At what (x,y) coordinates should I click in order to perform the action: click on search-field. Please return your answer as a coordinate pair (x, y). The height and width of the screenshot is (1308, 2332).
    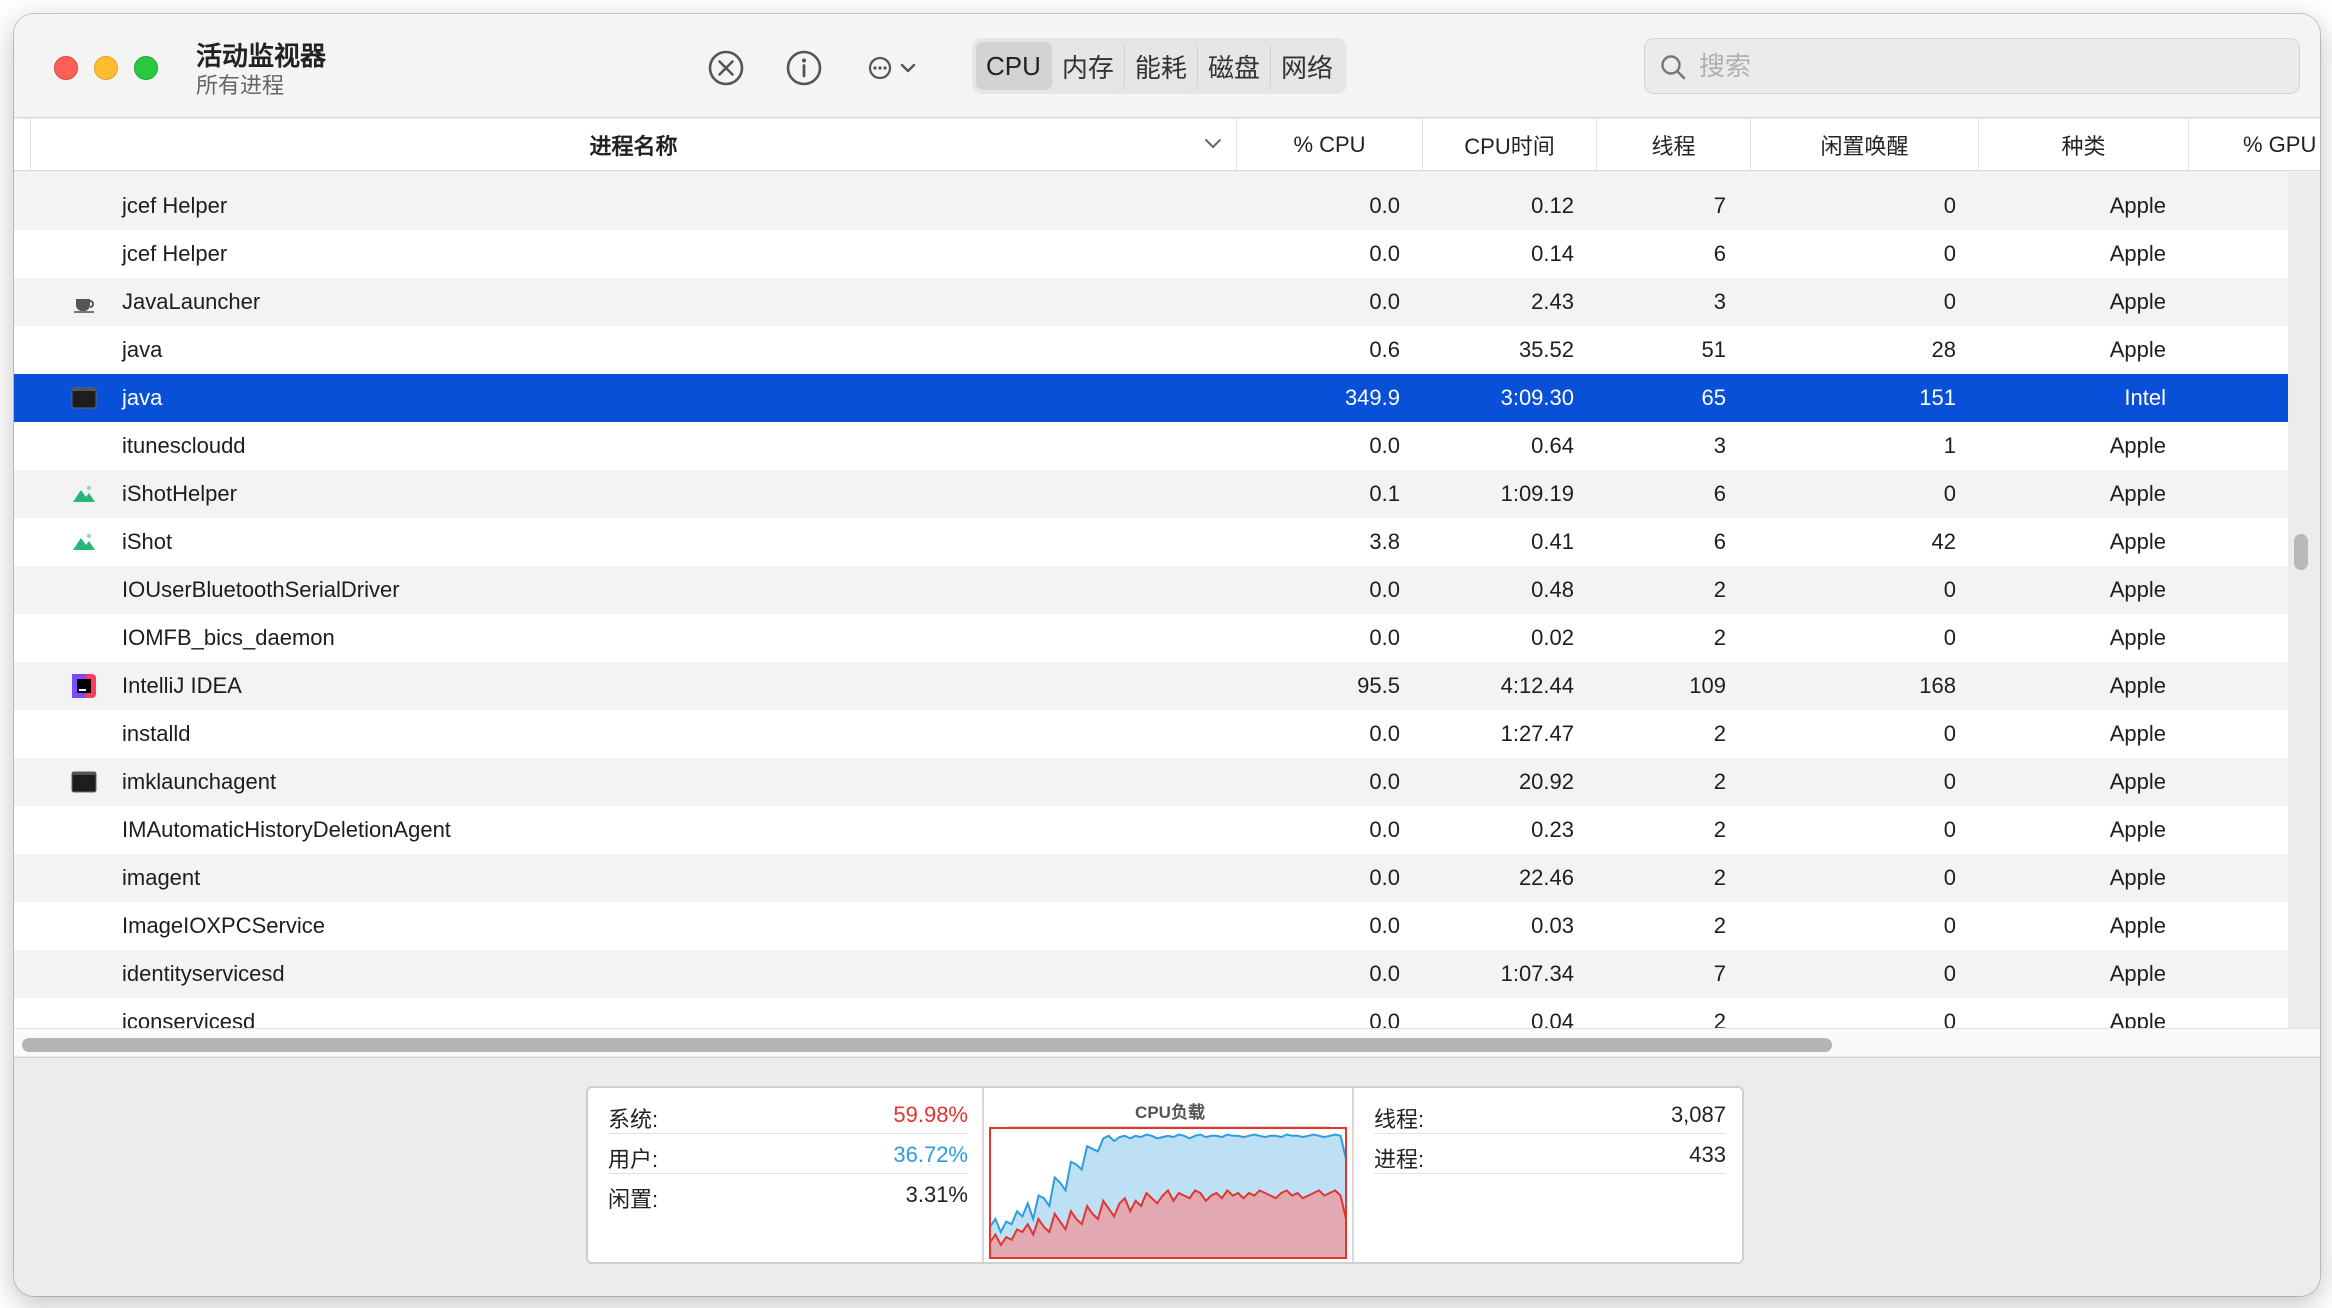
    Looking at the image, I should click on (1972, 66).